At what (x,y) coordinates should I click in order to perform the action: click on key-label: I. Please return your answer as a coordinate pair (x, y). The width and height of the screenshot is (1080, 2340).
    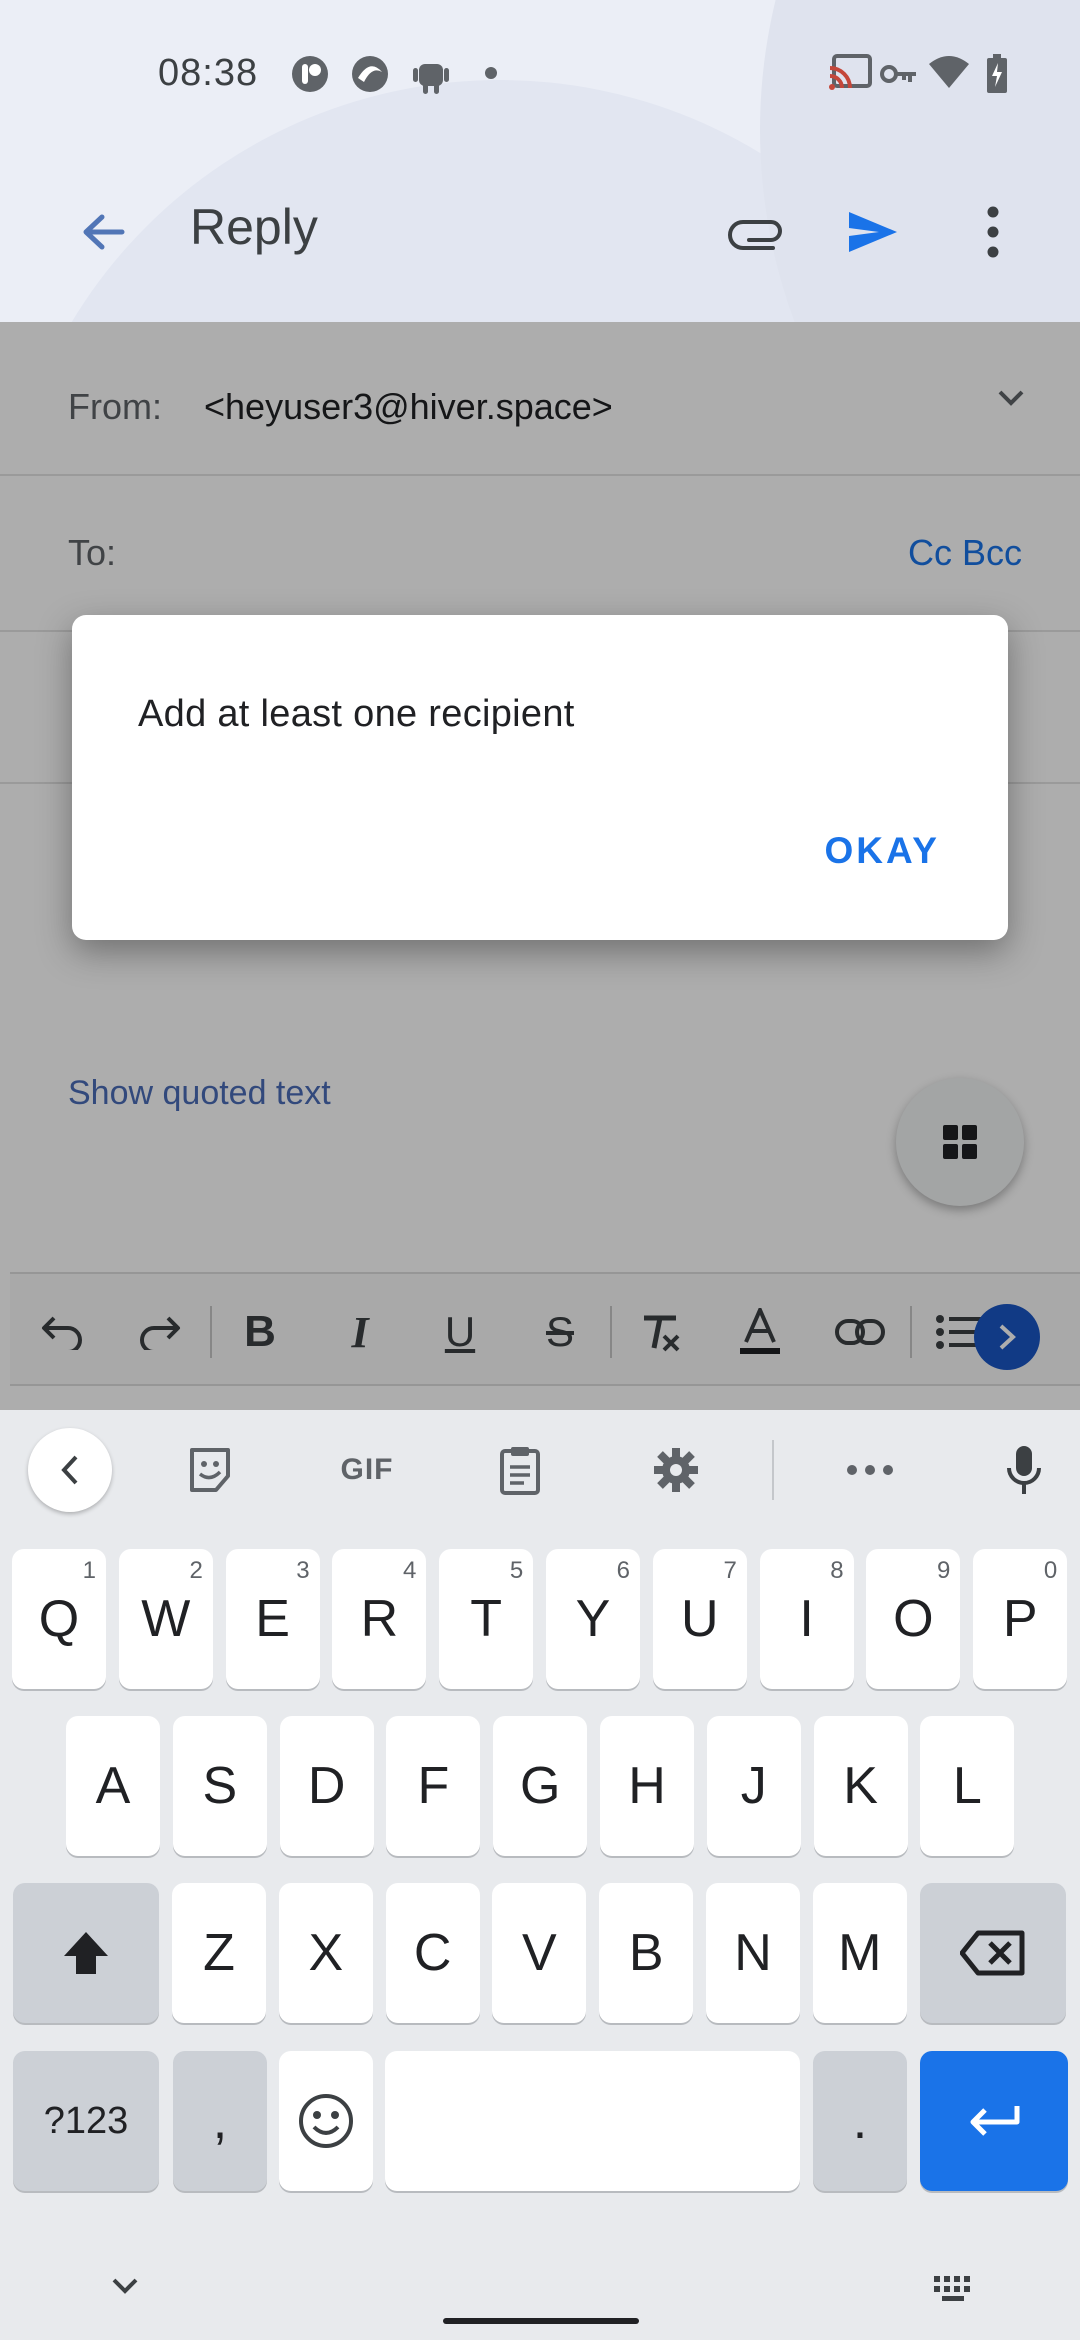
    Looking at the image, I should click on (806, 1619).